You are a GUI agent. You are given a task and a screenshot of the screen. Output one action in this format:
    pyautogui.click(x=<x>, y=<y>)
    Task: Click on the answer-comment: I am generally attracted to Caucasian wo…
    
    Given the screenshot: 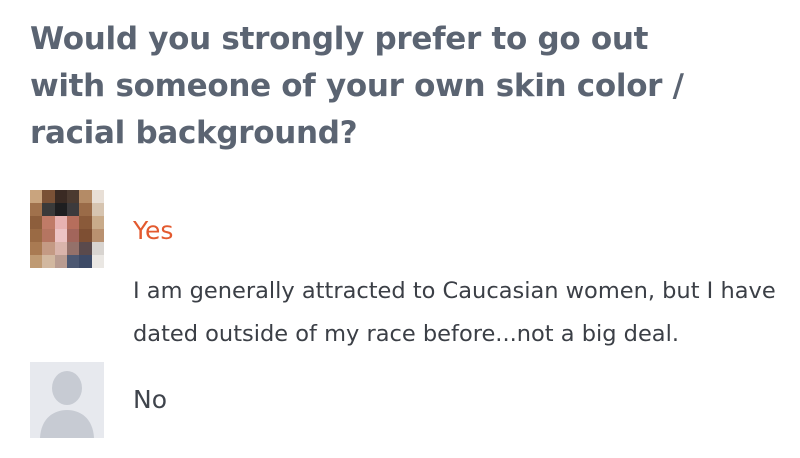 What is the action you would take?
    pyautogui.click(x=454, y=312)
    